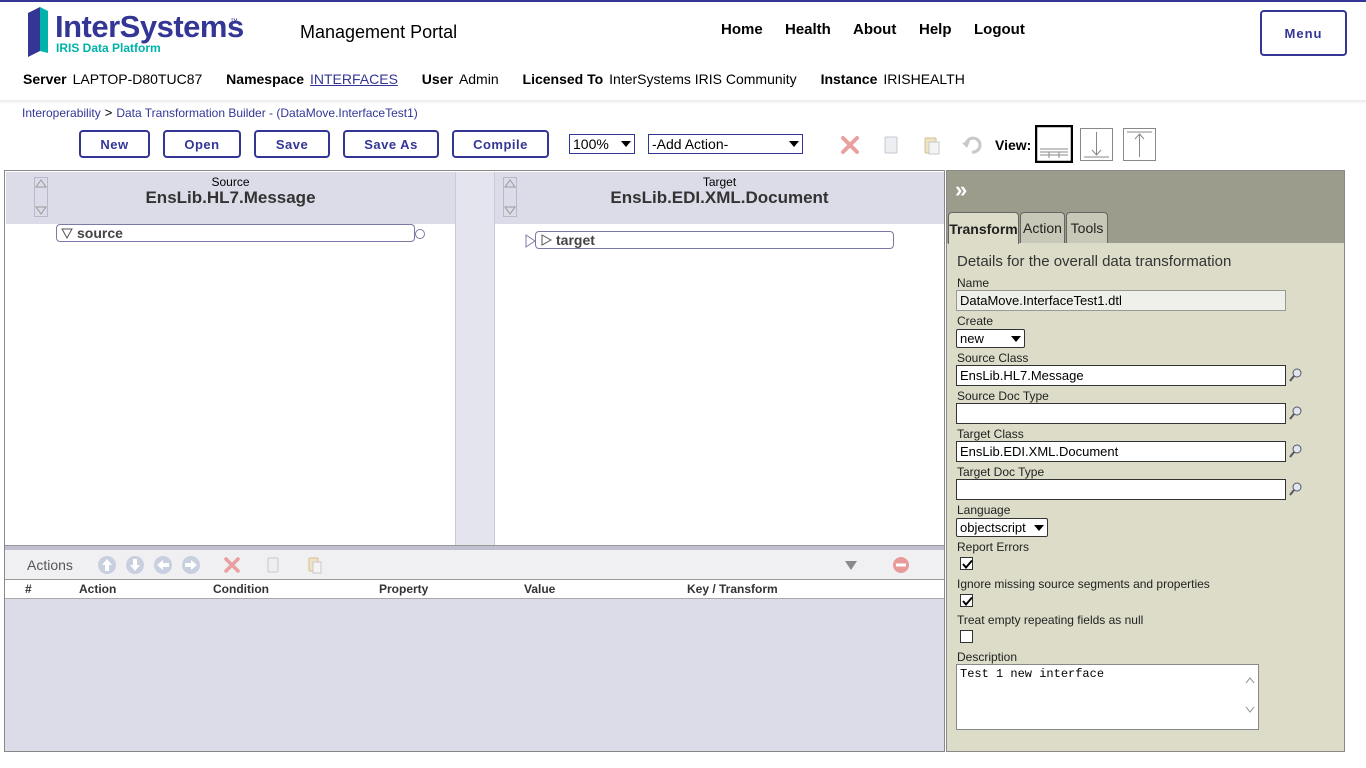 Image resolution: width=1366 pixels, height=768 pixels. I want to click on treat-empty-label: Treat empty repeating fields as null, so click(1050, 620).